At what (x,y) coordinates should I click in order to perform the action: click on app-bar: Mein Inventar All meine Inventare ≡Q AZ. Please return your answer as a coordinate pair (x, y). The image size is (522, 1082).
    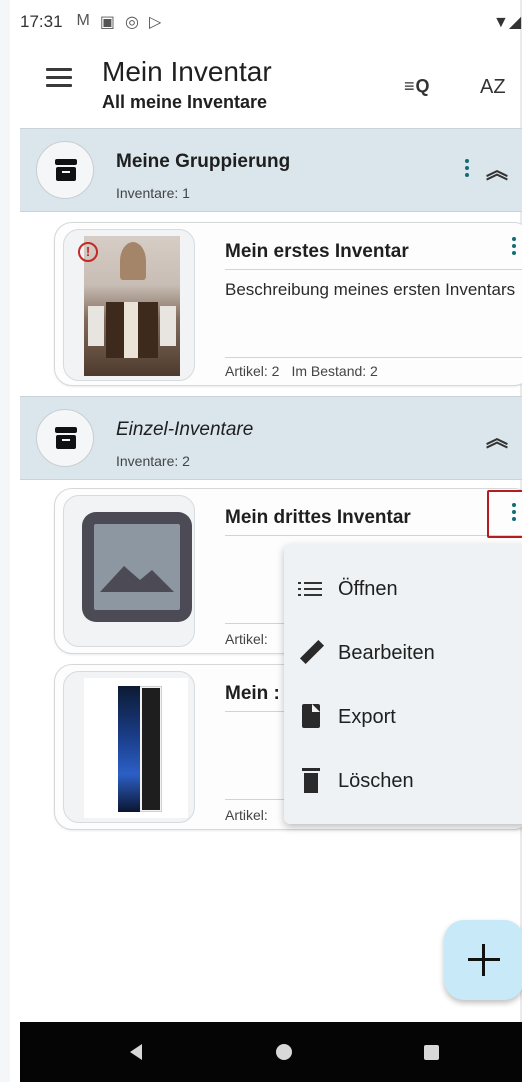
    Looking at the image, I should click on (271, 86).